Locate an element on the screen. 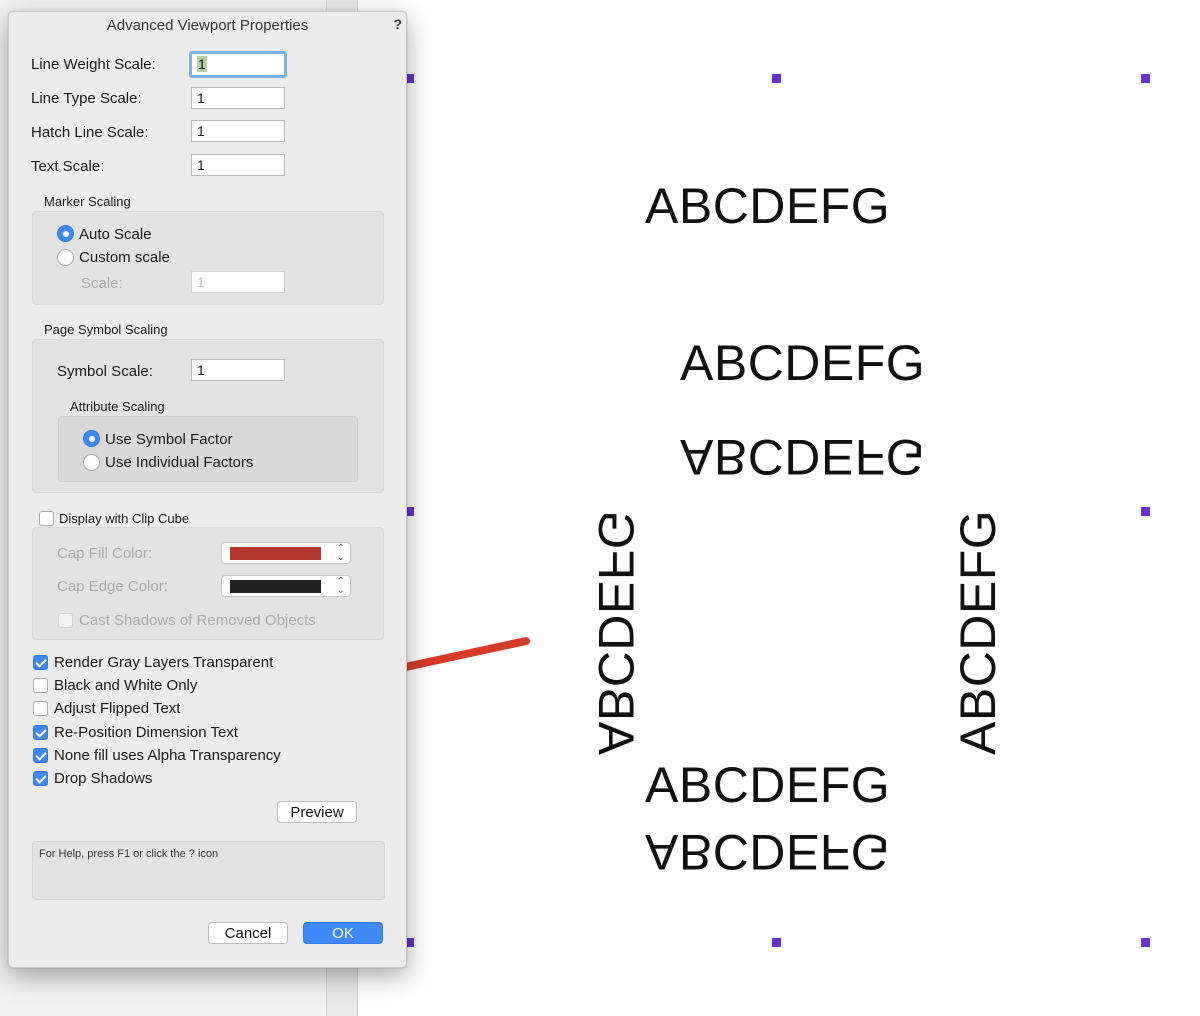 Image resolution: width=1200 pixels, height=1016 pixels. adjust-flipped-text-checkbox is located at coordinates (40, 708).